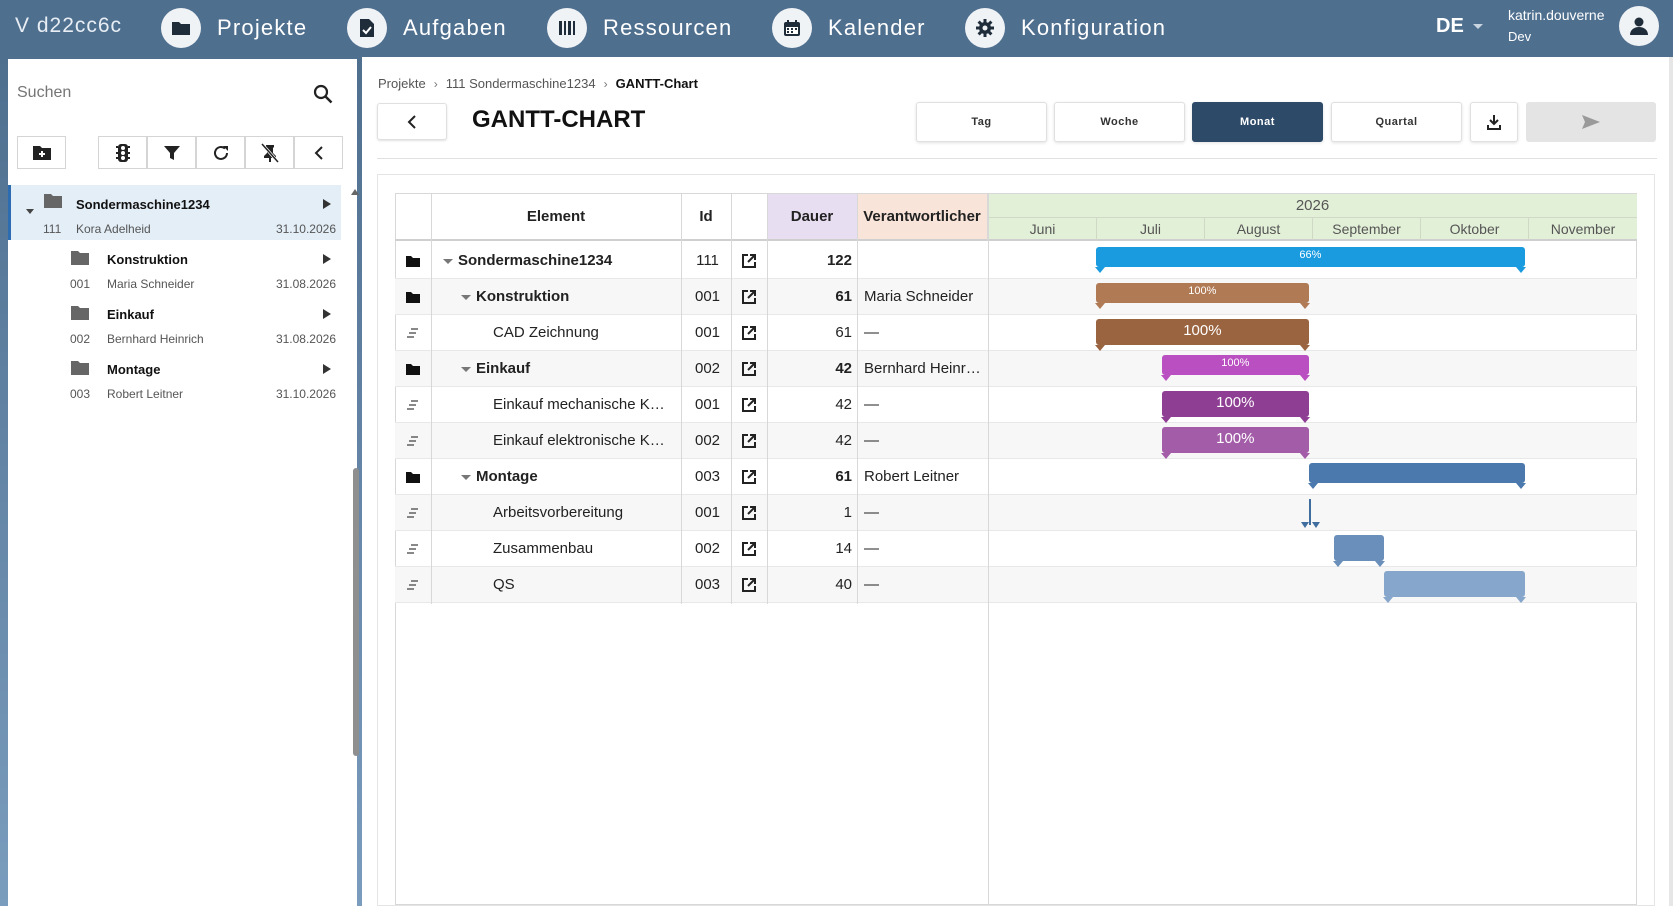 The width and height of the screenshot is (1673, 906). I want to click on add-folder-button, so click(41, 152).